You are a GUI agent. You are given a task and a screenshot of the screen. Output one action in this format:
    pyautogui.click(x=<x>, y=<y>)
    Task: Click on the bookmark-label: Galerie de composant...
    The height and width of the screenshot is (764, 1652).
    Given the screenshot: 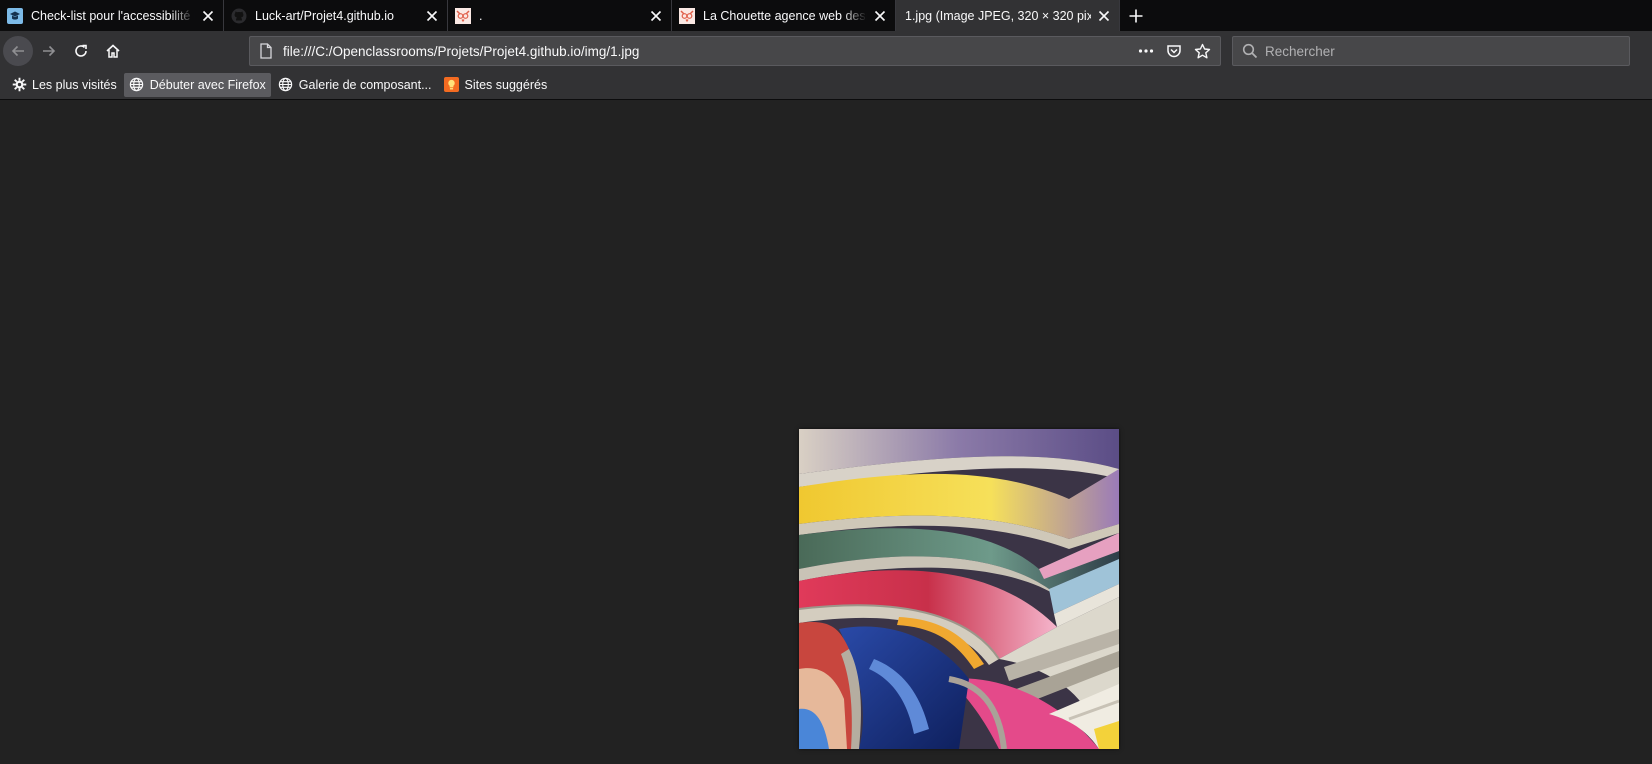 What is the action you would take?
    pyautogui.click(x=365, y=84)
    